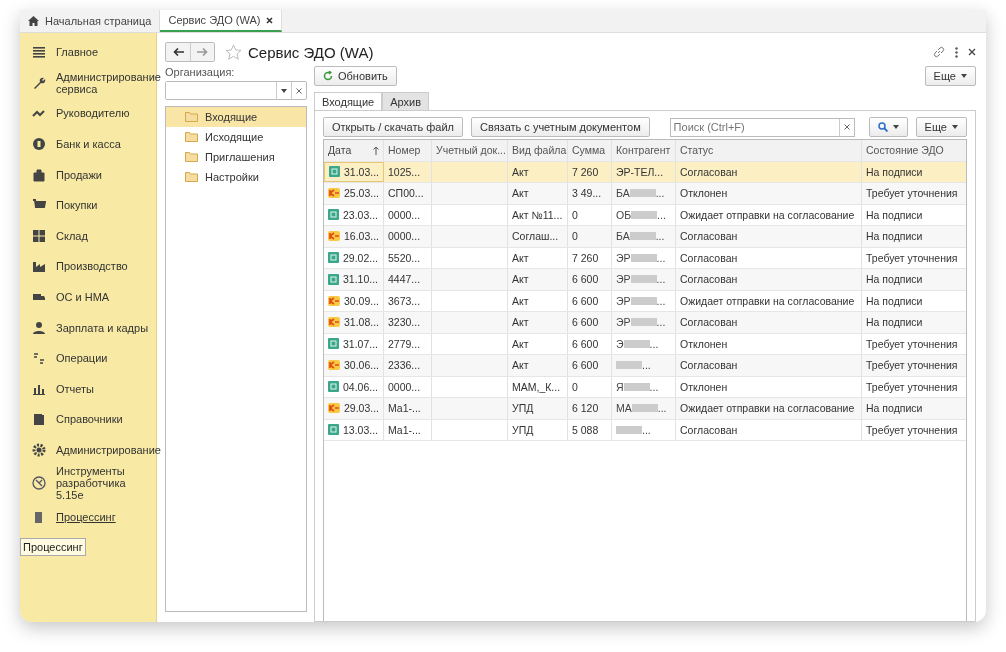 This screenshot has height=652, width=1006. Describe the element at coordinates (645, 215) in the screenshot. I see `table-row: 23.03... 0000... Акт №11... 0 ОБ ... Ожидает отправки на согласование На подписи` at that location.